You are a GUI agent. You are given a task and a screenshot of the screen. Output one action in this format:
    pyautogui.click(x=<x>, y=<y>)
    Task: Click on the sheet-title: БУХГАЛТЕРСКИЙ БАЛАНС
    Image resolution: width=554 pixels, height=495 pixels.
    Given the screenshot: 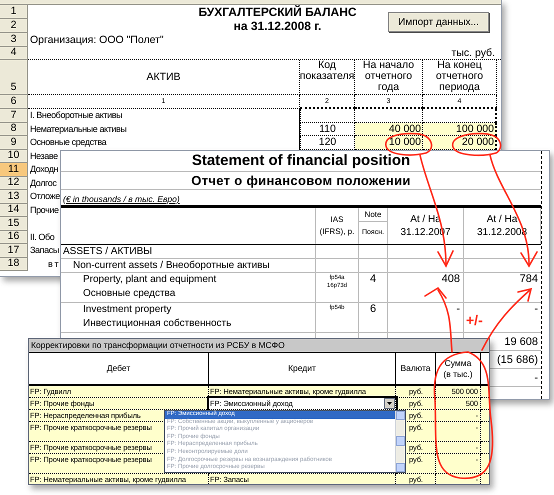 What is the action you would take?
    pyautogui.click(x=277, y=12)
    